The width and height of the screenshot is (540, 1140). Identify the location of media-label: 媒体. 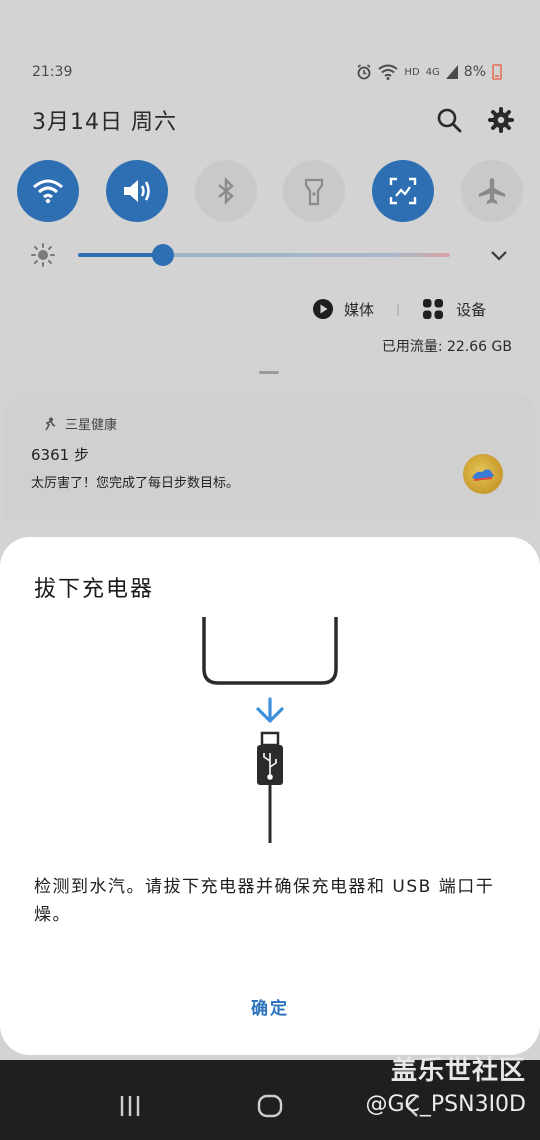
(359, 309).